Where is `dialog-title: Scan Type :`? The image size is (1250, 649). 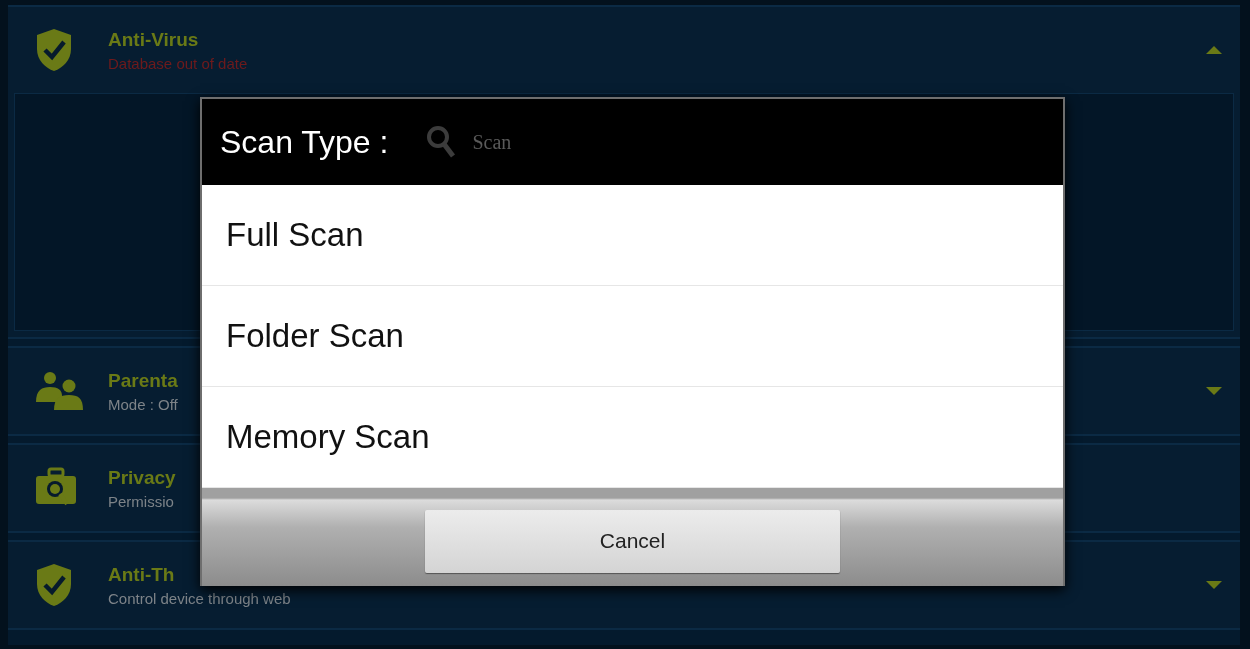
dialog-title: Scan Type : is located at coordinates (304, 142).